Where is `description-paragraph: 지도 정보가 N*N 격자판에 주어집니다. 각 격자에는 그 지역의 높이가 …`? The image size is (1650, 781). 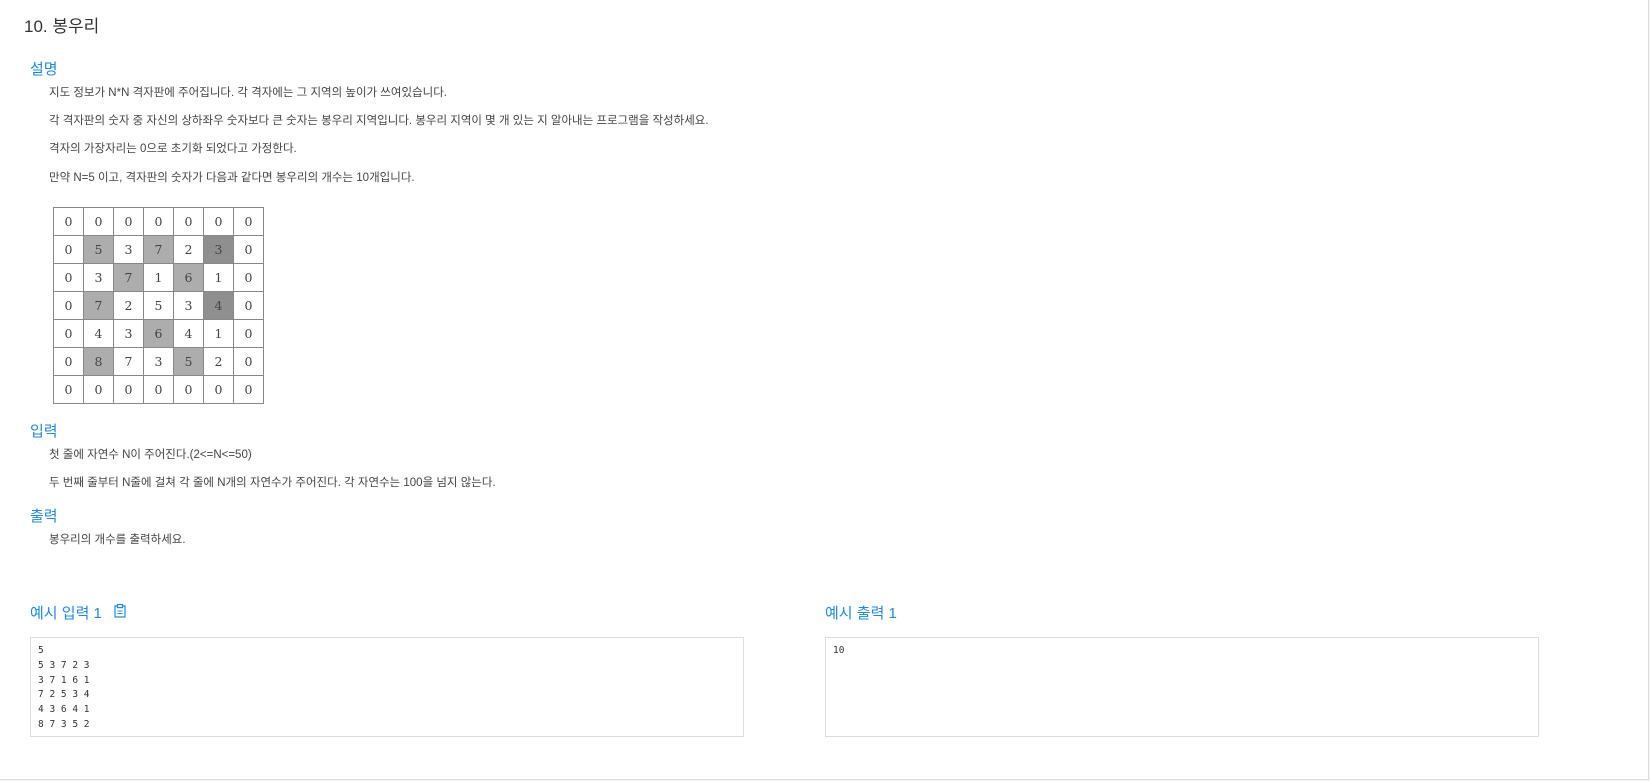
description-paragraph: 지도 정보가 N*N 격자판에 주어집니다. 각 격자에는 그 지역의 높이가 … is located at coordinates (248, 93).